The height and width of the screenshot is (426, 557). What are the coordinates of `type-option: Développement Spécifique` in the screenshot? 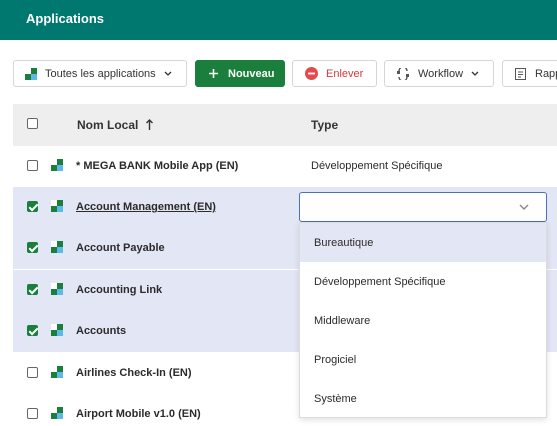 It's located at (423, 281).